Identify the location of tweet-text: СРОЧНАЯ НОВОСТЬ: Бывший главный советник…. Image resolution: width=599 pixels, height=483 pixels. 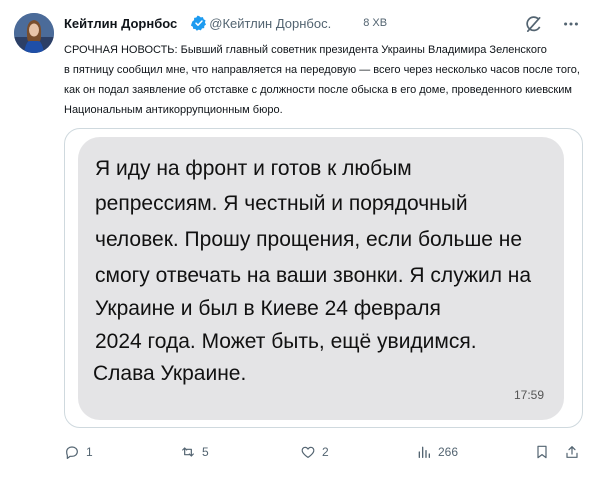
(325, 80).